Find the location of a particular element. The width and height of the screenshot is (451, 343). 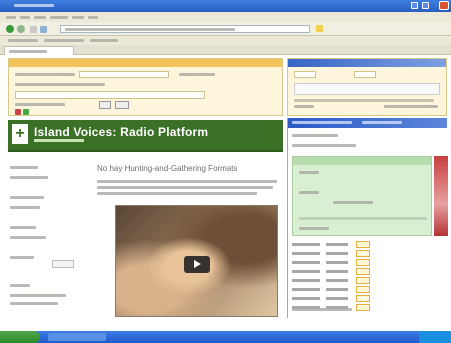

dock-header is located at coordinates (367, 123).